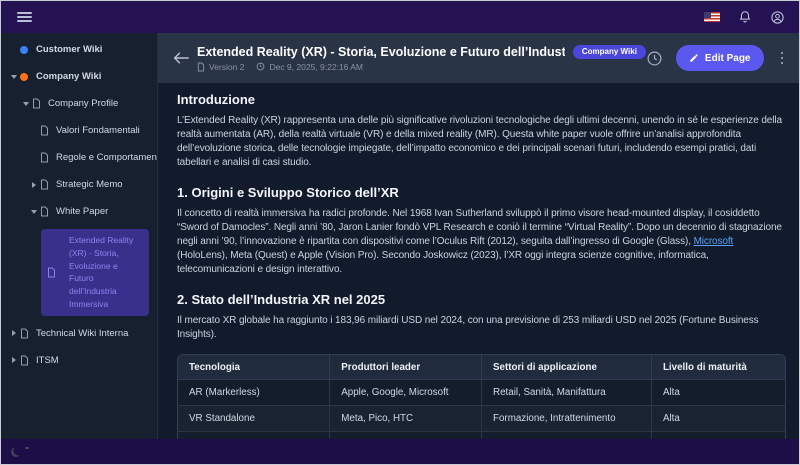  What do you see at coordinates (216, 99) in the screenshot?
I see `section-heading-introduzione: Introduzione` at bounding box center [216, 99].